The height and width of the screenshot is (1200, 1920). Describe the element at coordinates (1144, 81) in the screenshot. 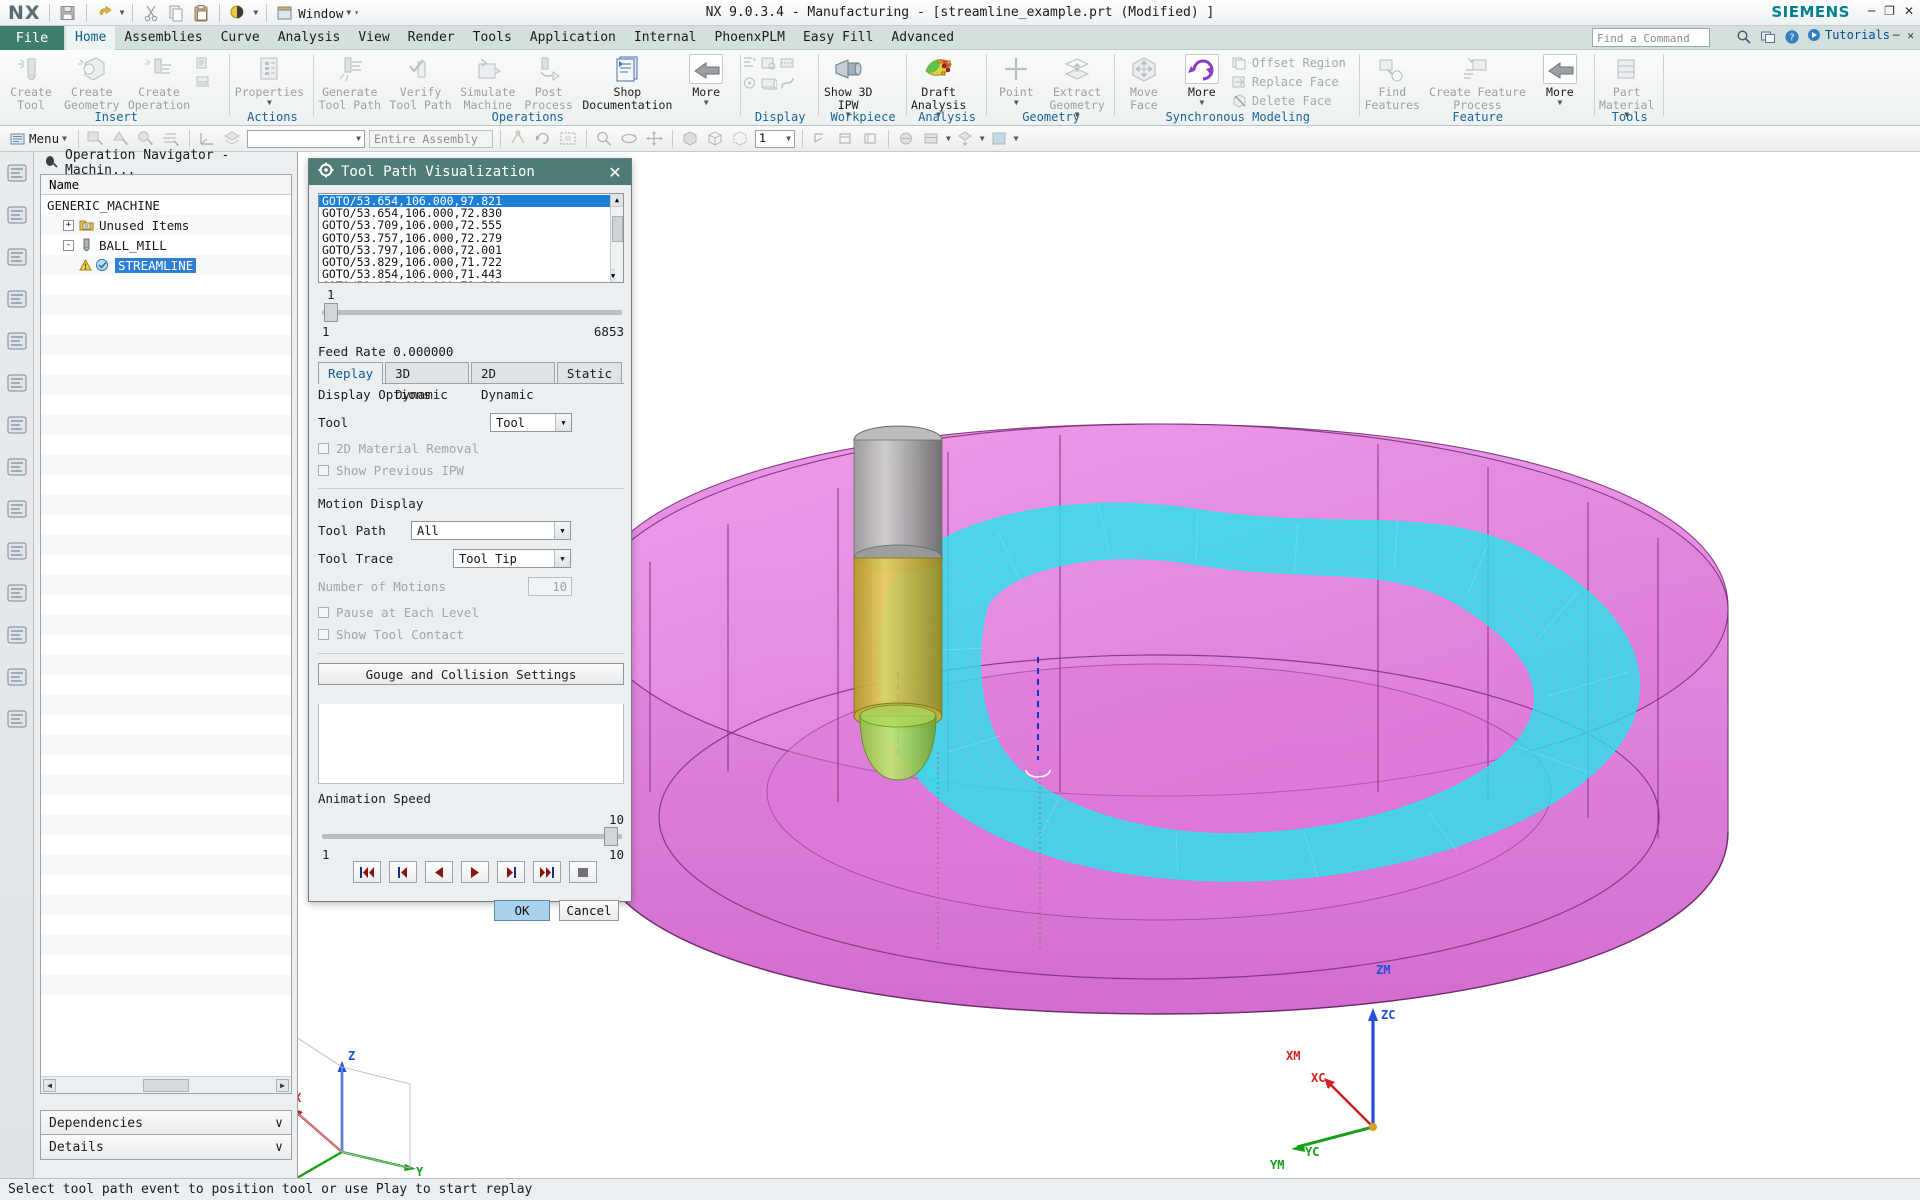

I see `move-face-button: Move Face` at that location.